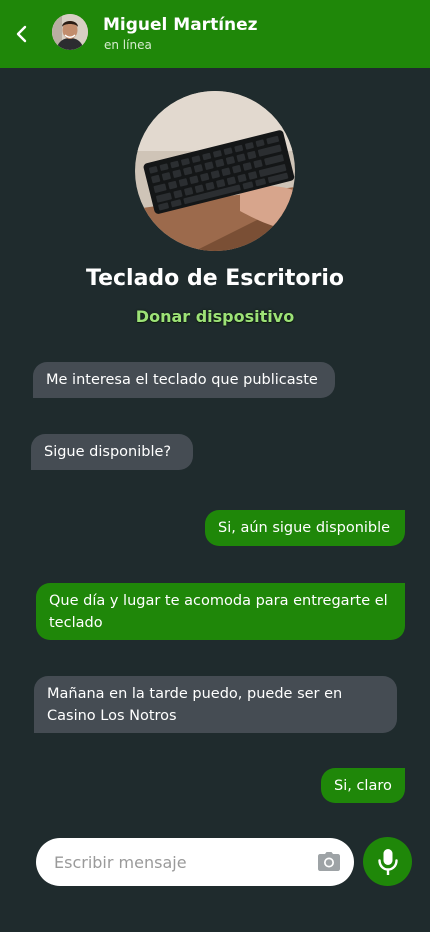 The image size is (430, 932). I want to click on message-text: Me interesa el teclado que publicaste, so click(182, 380).